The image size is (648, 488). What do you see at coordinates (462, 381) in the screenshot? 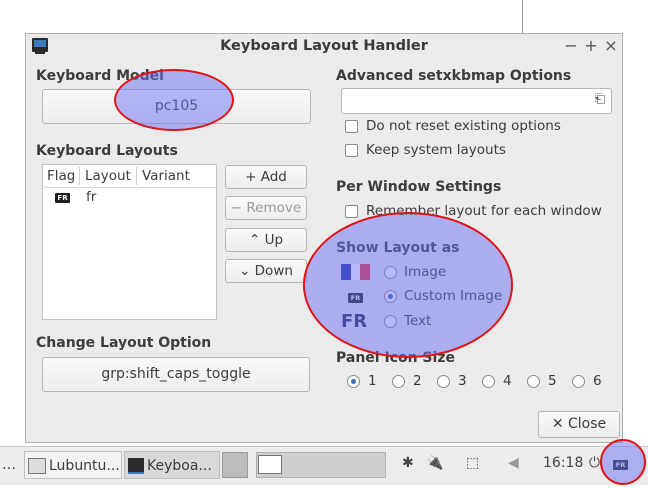
I see `size-3-label: 3` at bounding box center [462, 381].